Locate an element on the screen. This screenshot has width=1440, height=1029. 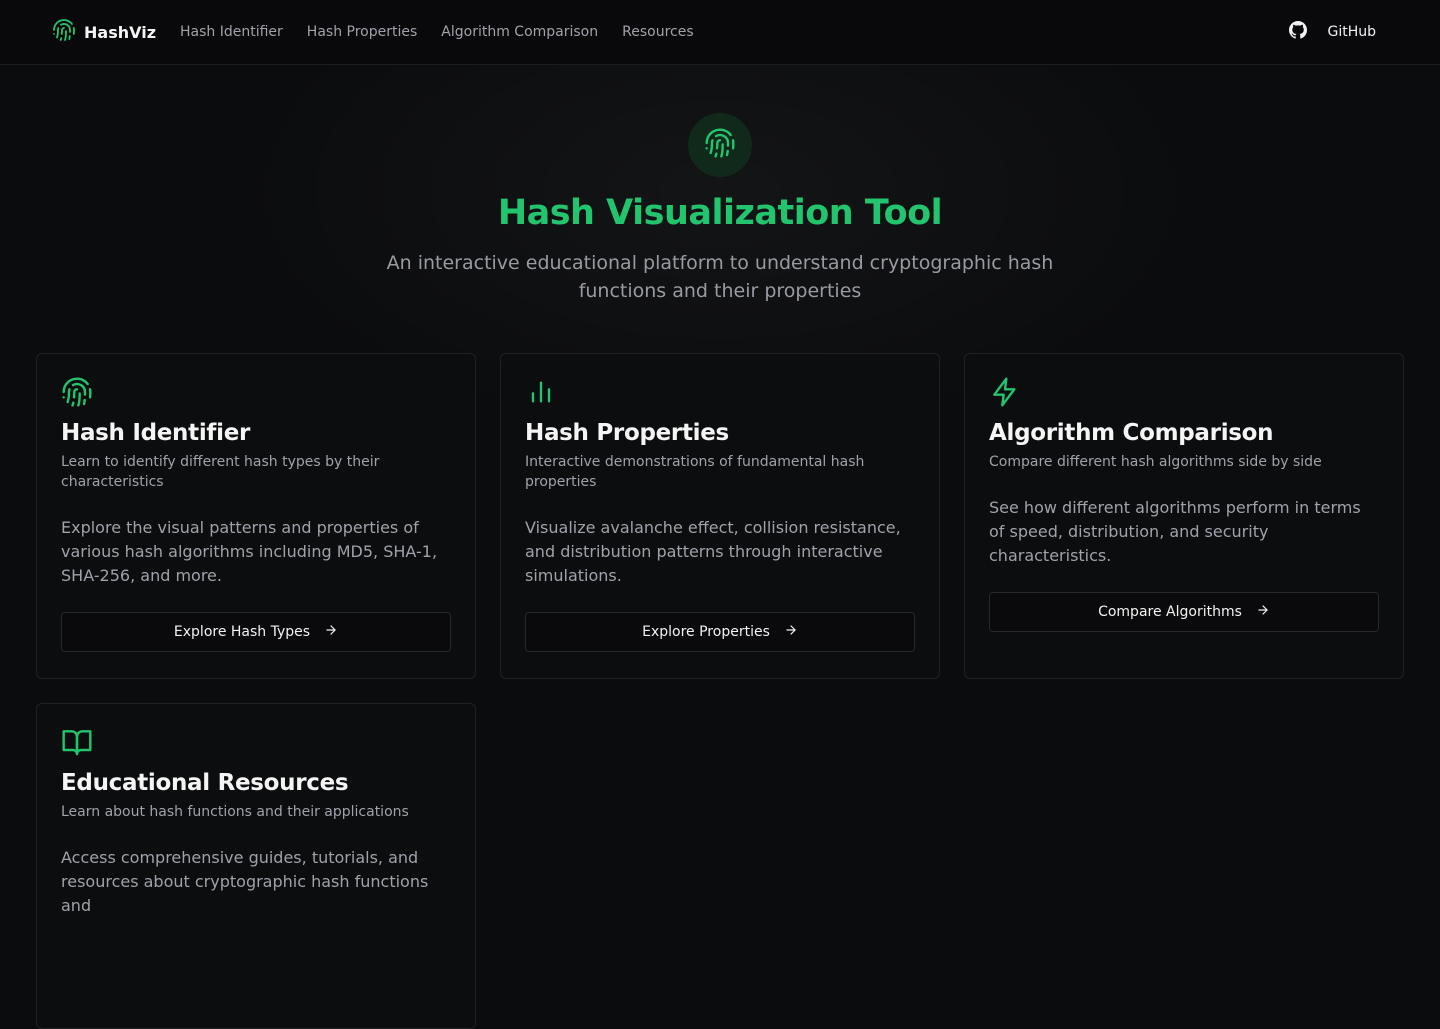
github-link: GitHub is located at coordinates (1351, 32).